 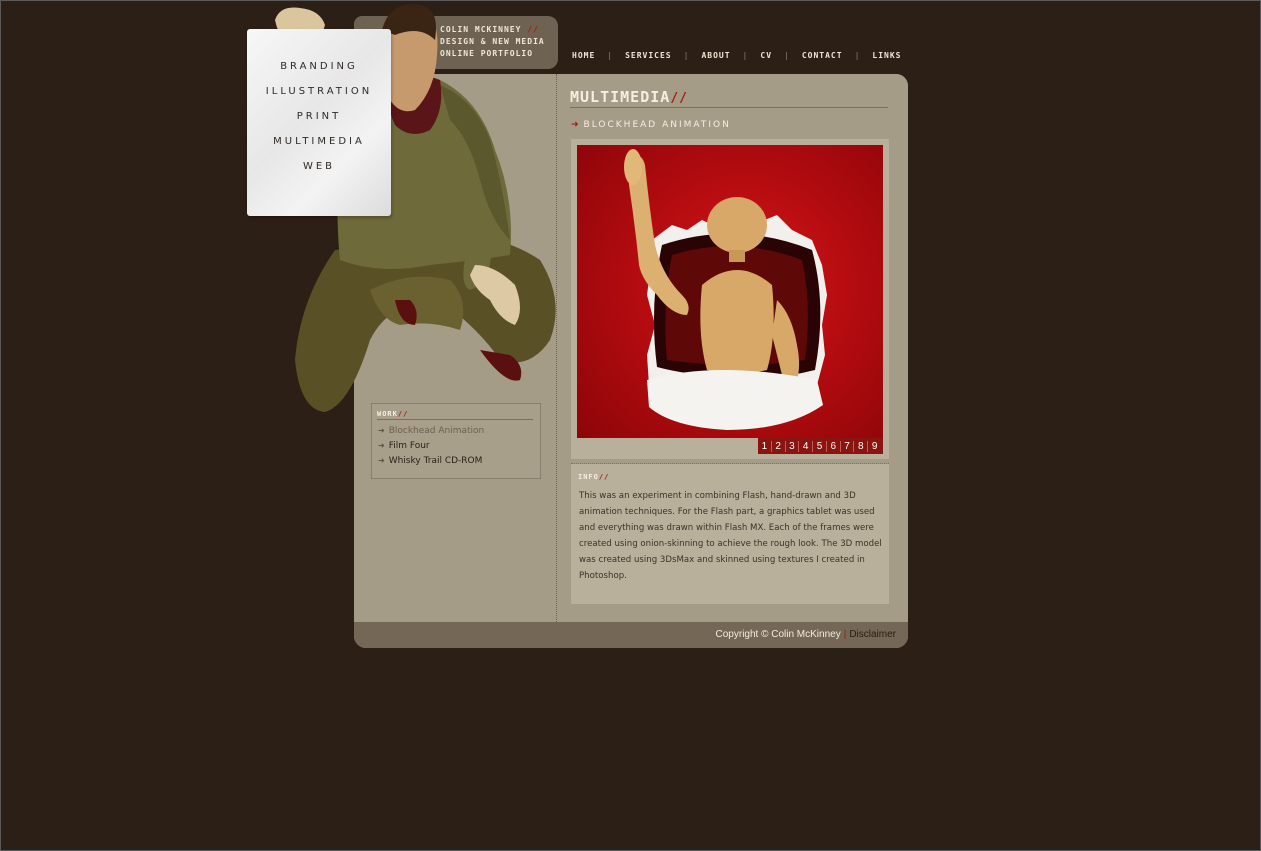 I want to click on work-label: WORK//, so click(x=392, y=414).